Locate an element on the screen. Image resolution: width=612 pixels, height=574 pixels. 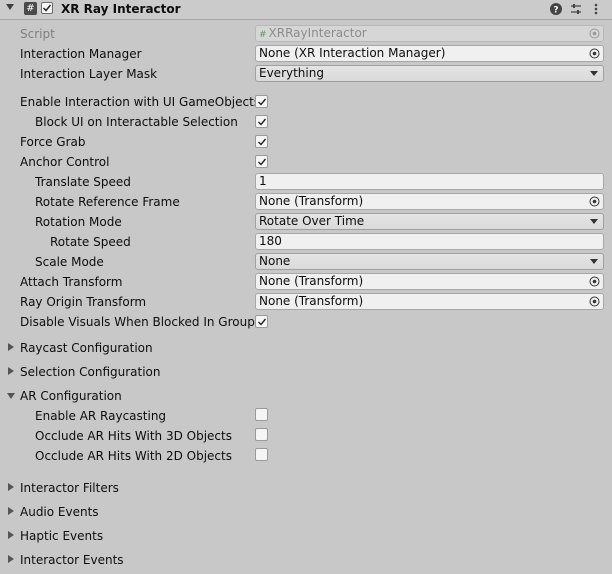
translate-speed-input: 1 is located at coordinates (429, 181).